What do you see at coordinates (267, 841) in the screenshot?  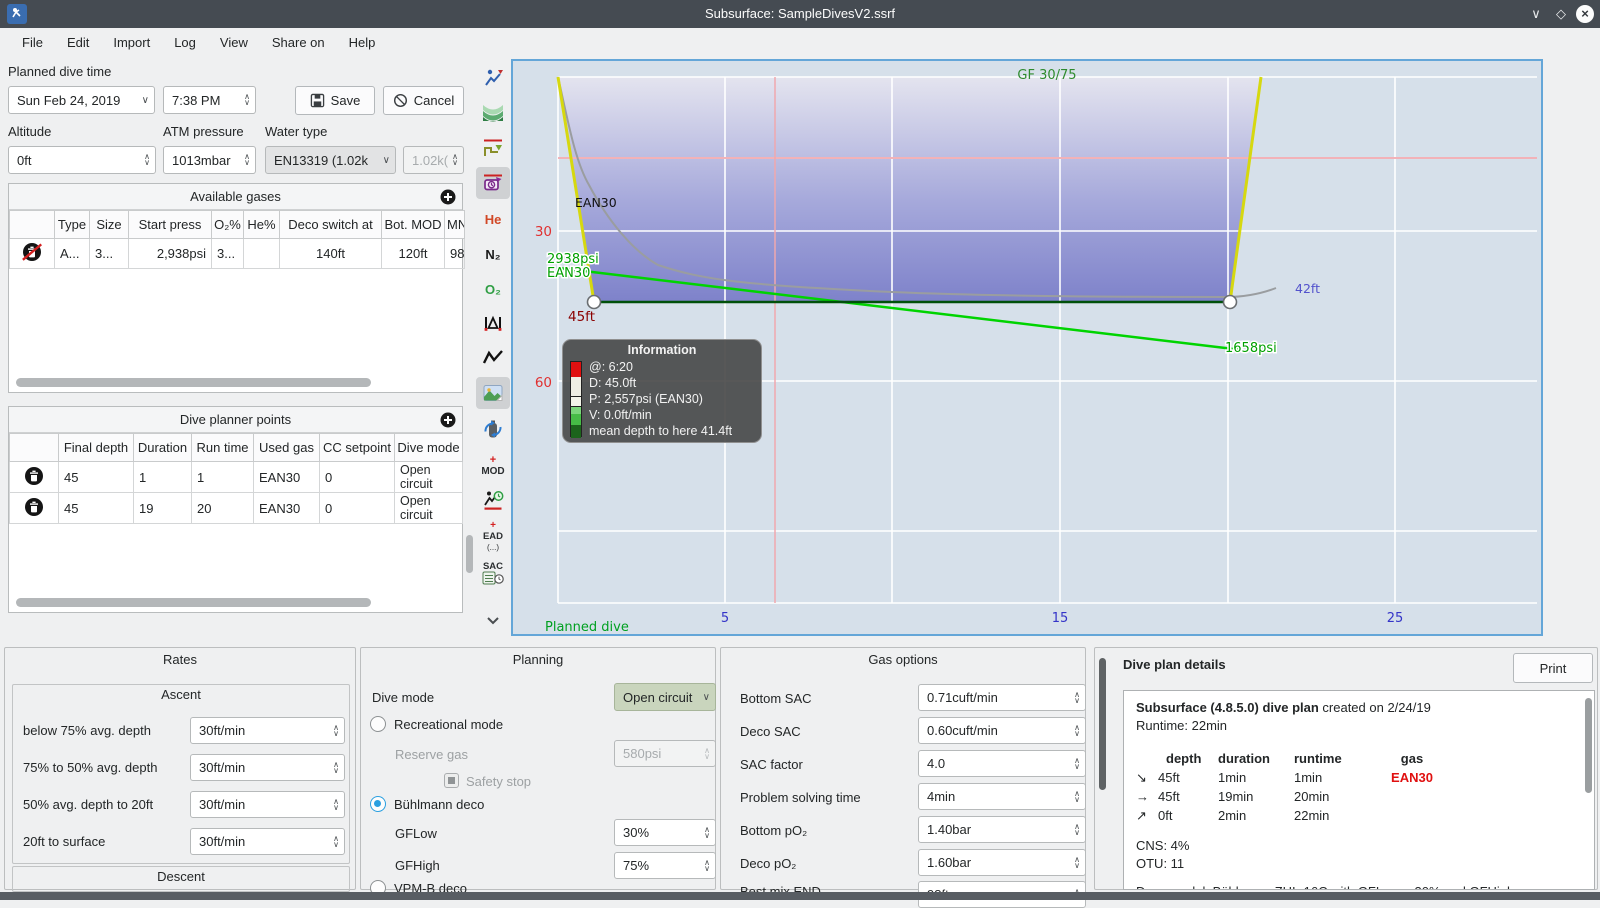 I see `rate-spinner-4: 30ft/min ∧ ∨` at bounding box center [267, 841].